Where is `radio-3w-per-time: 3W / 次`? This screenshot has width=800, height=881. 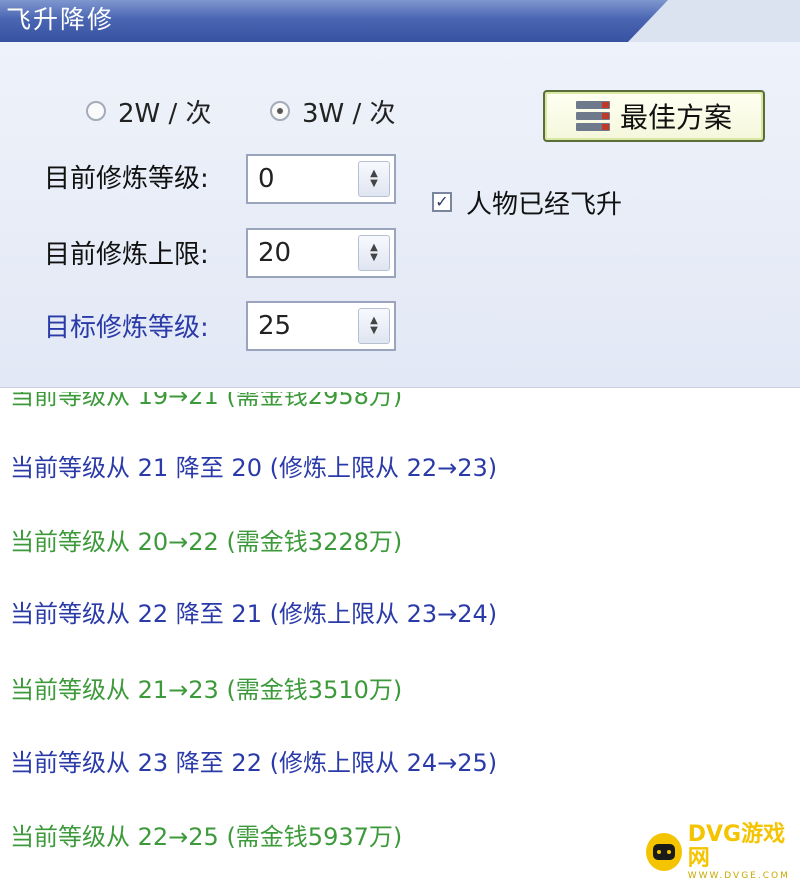 radio-3w-per-time: 3W / 次 is located at coordinates (333, 112).